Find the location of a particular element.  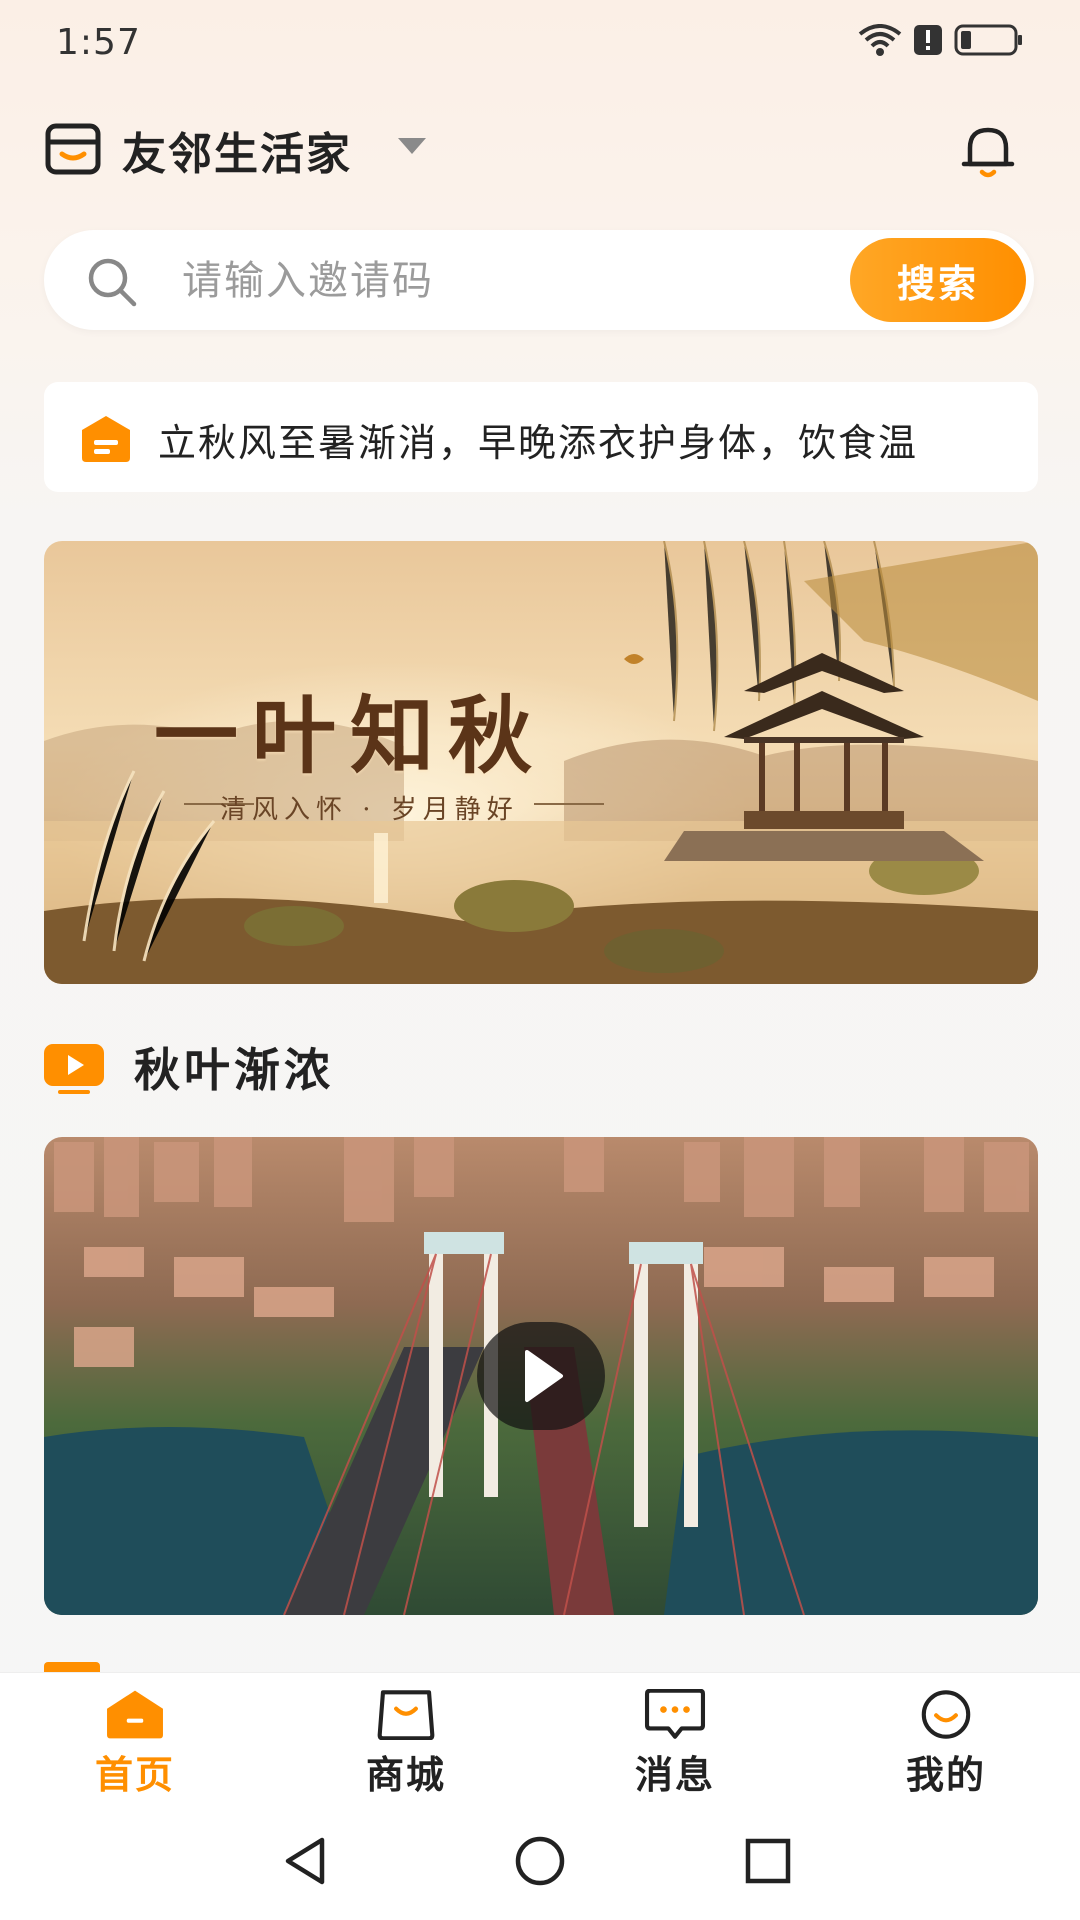

notice-text: 立秋风至暑渐消，早晚添衣护身体，饮食温 is located at coordinates (538, 443).